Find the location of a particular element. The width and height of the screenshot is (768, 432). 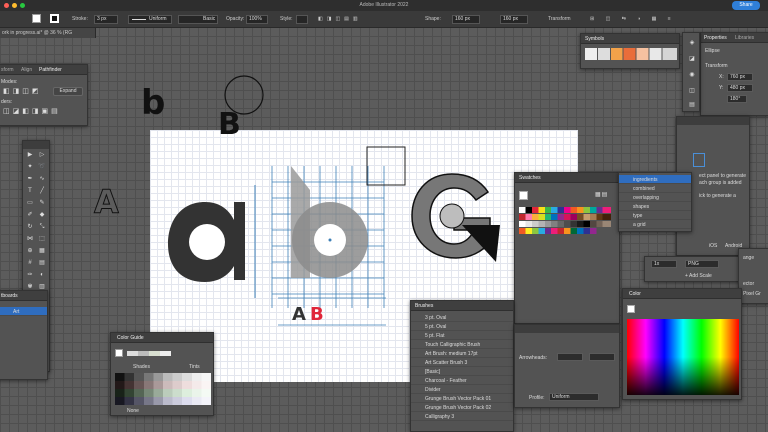

rectangle-tool-icon: ▭ is located at coordinates (30, 203).